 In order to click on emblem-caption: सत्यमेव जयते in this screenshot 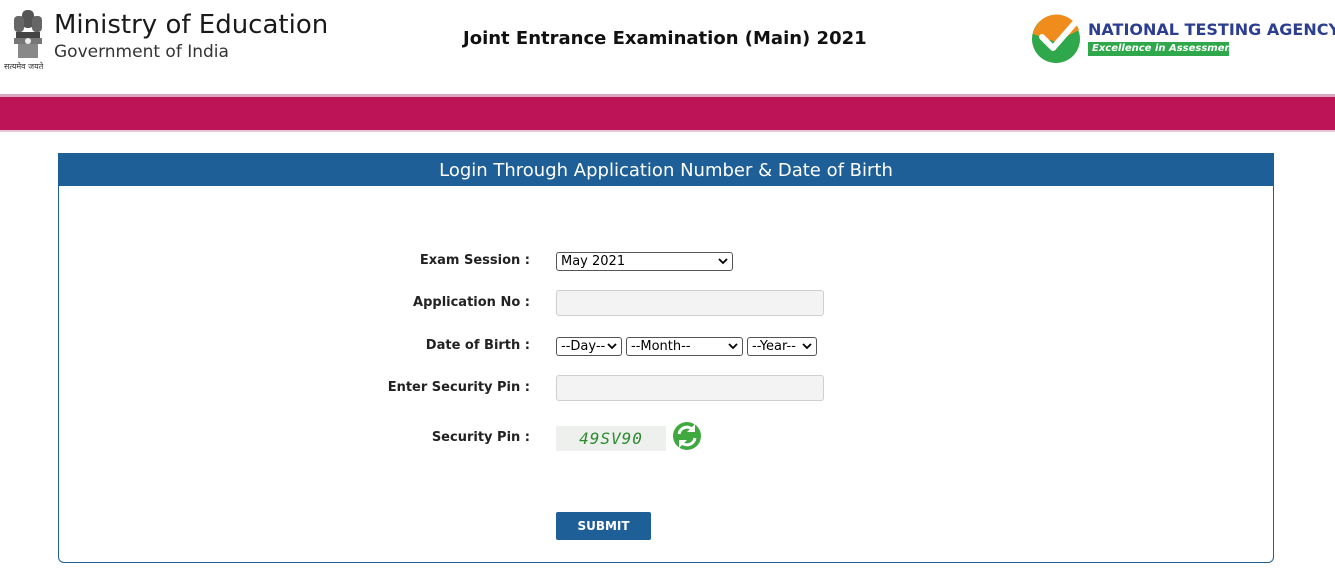, I will do `click(24, 66)`.